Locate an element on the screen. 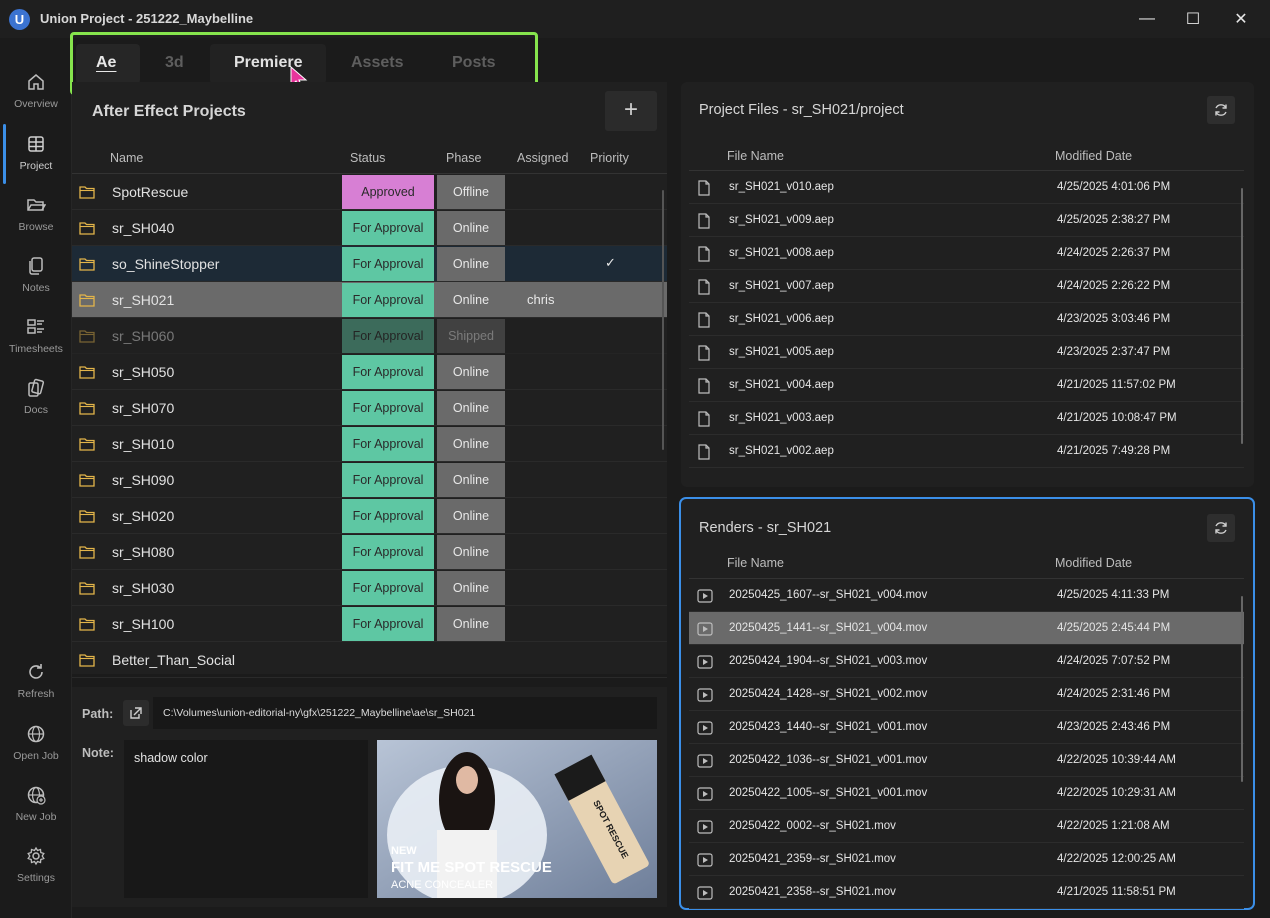  nav-notes: Notes is located at coordinates (36, 281).